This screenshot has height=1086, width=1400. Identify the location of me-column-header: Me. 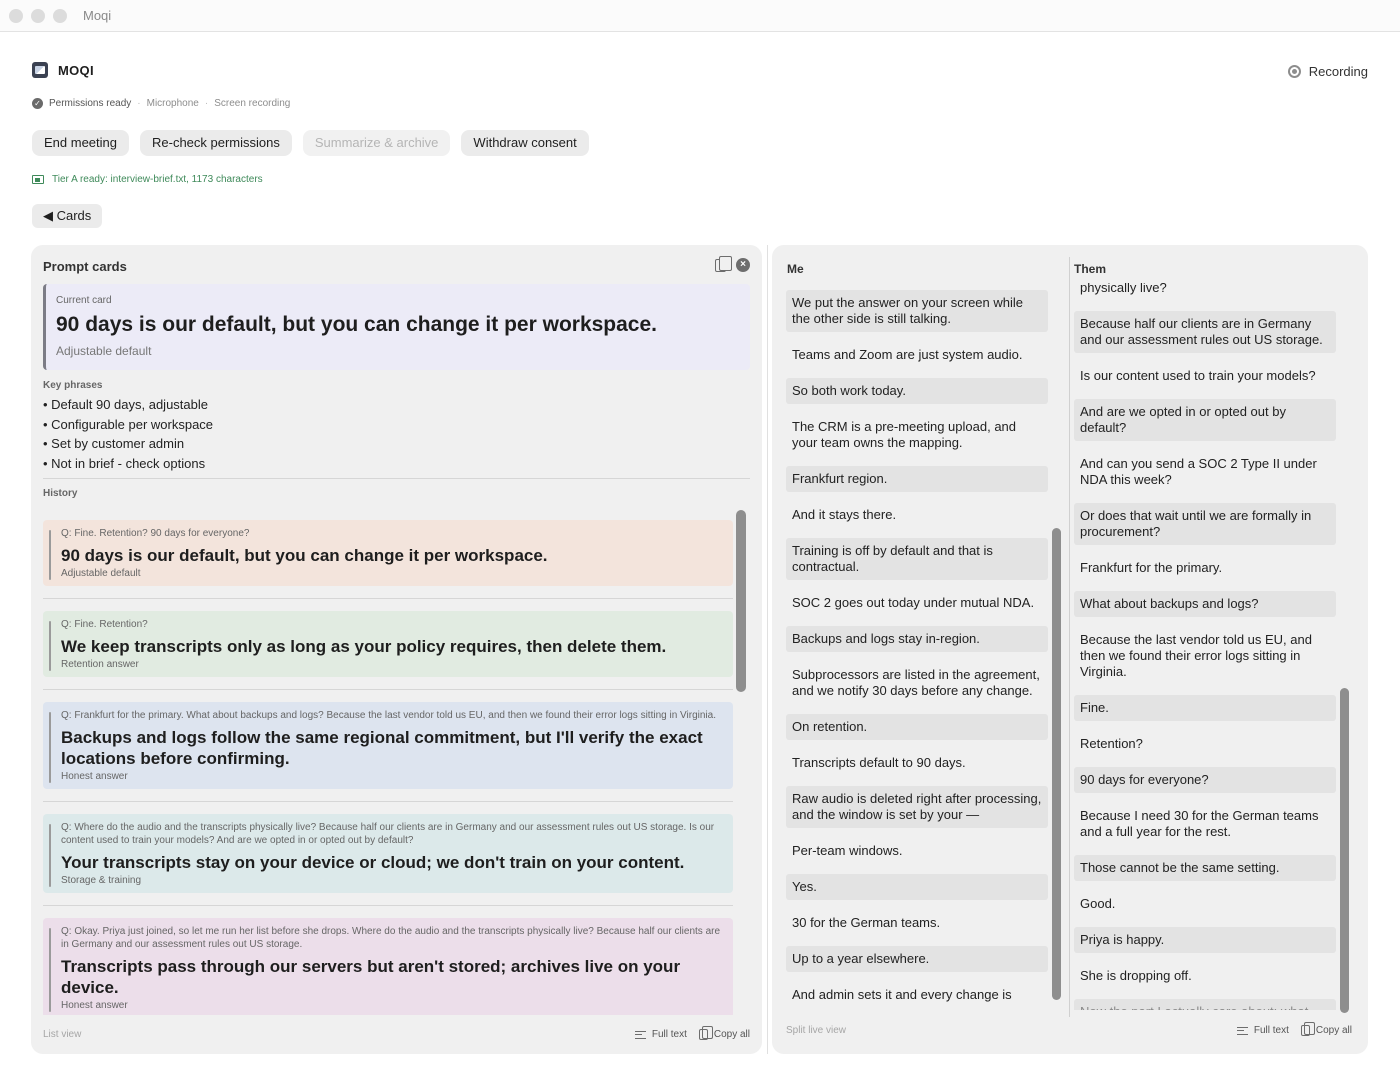
(795, 269).